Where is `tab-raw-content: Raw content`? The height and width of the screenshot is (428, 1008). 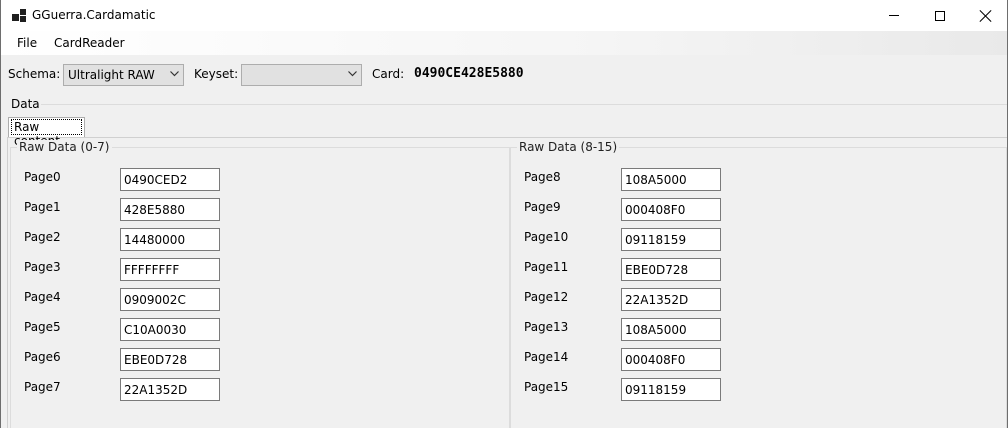
tab-raw-content: Raw content is located at coordinates (46, 132).